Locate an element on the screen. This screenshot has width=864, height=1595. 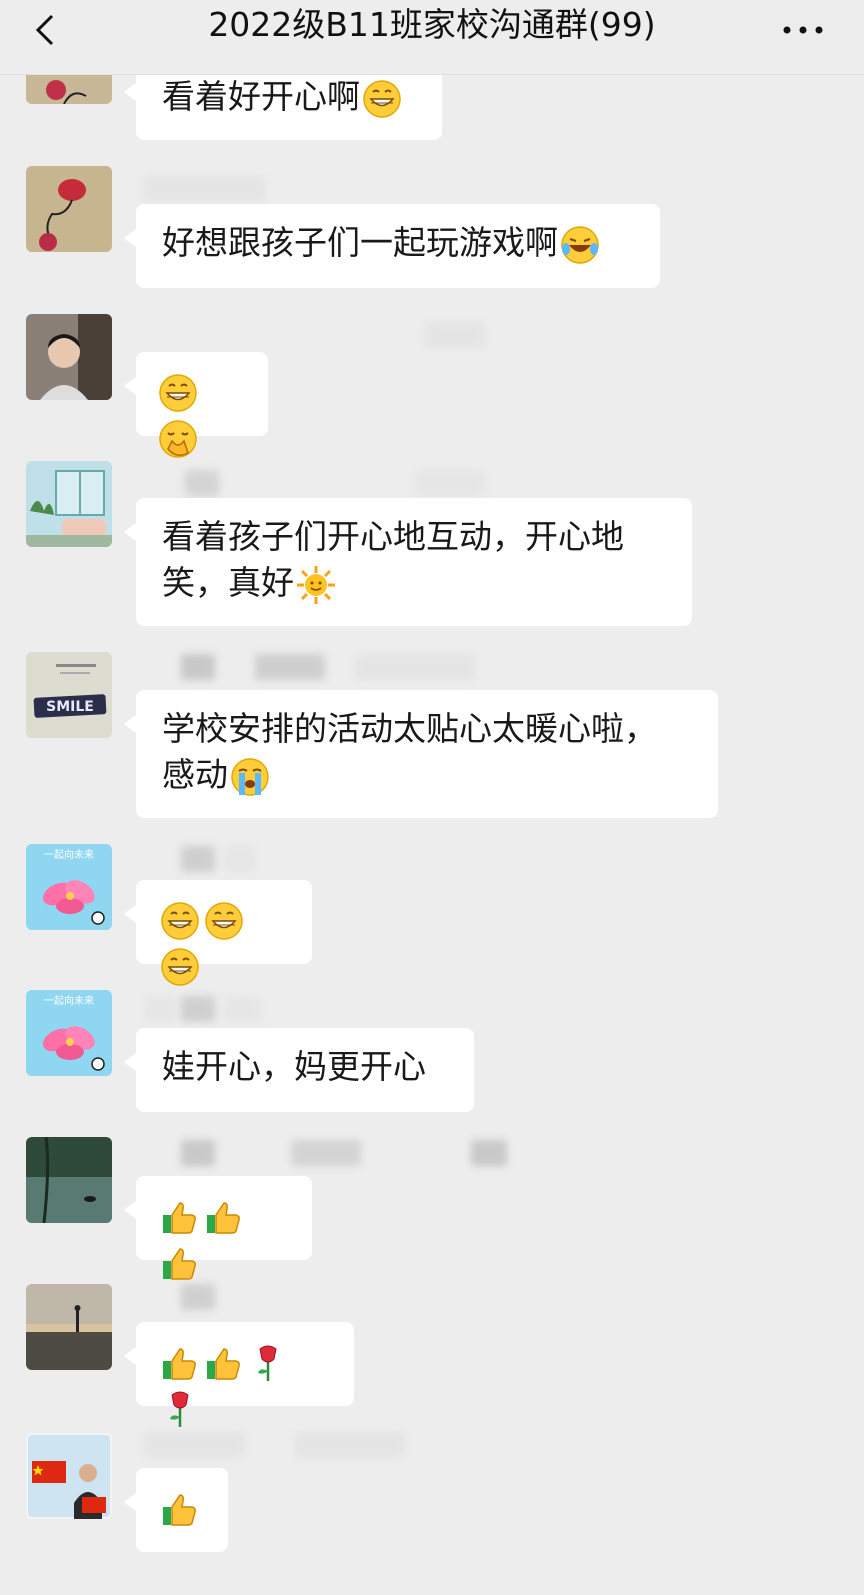
avatar-smile-icon: SMILE is located at coordinates (69, 695).